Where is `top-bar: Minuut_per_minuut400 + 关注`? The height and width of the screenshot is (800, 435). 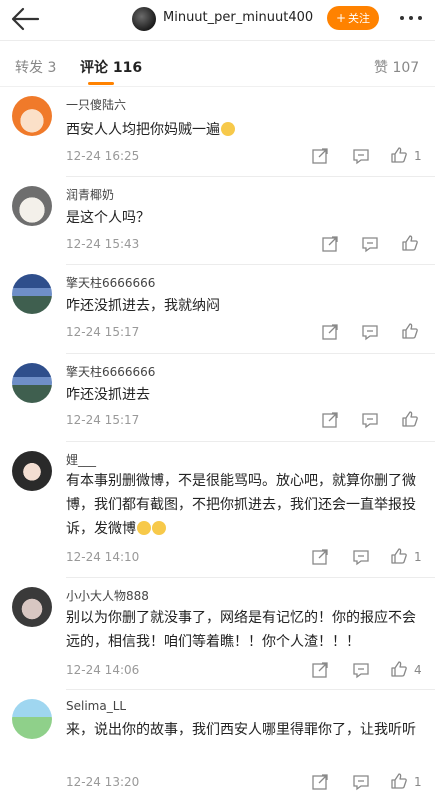
top-bar: Minuut_per_minuut400 + 关注 is located at coordinates (217, 20).